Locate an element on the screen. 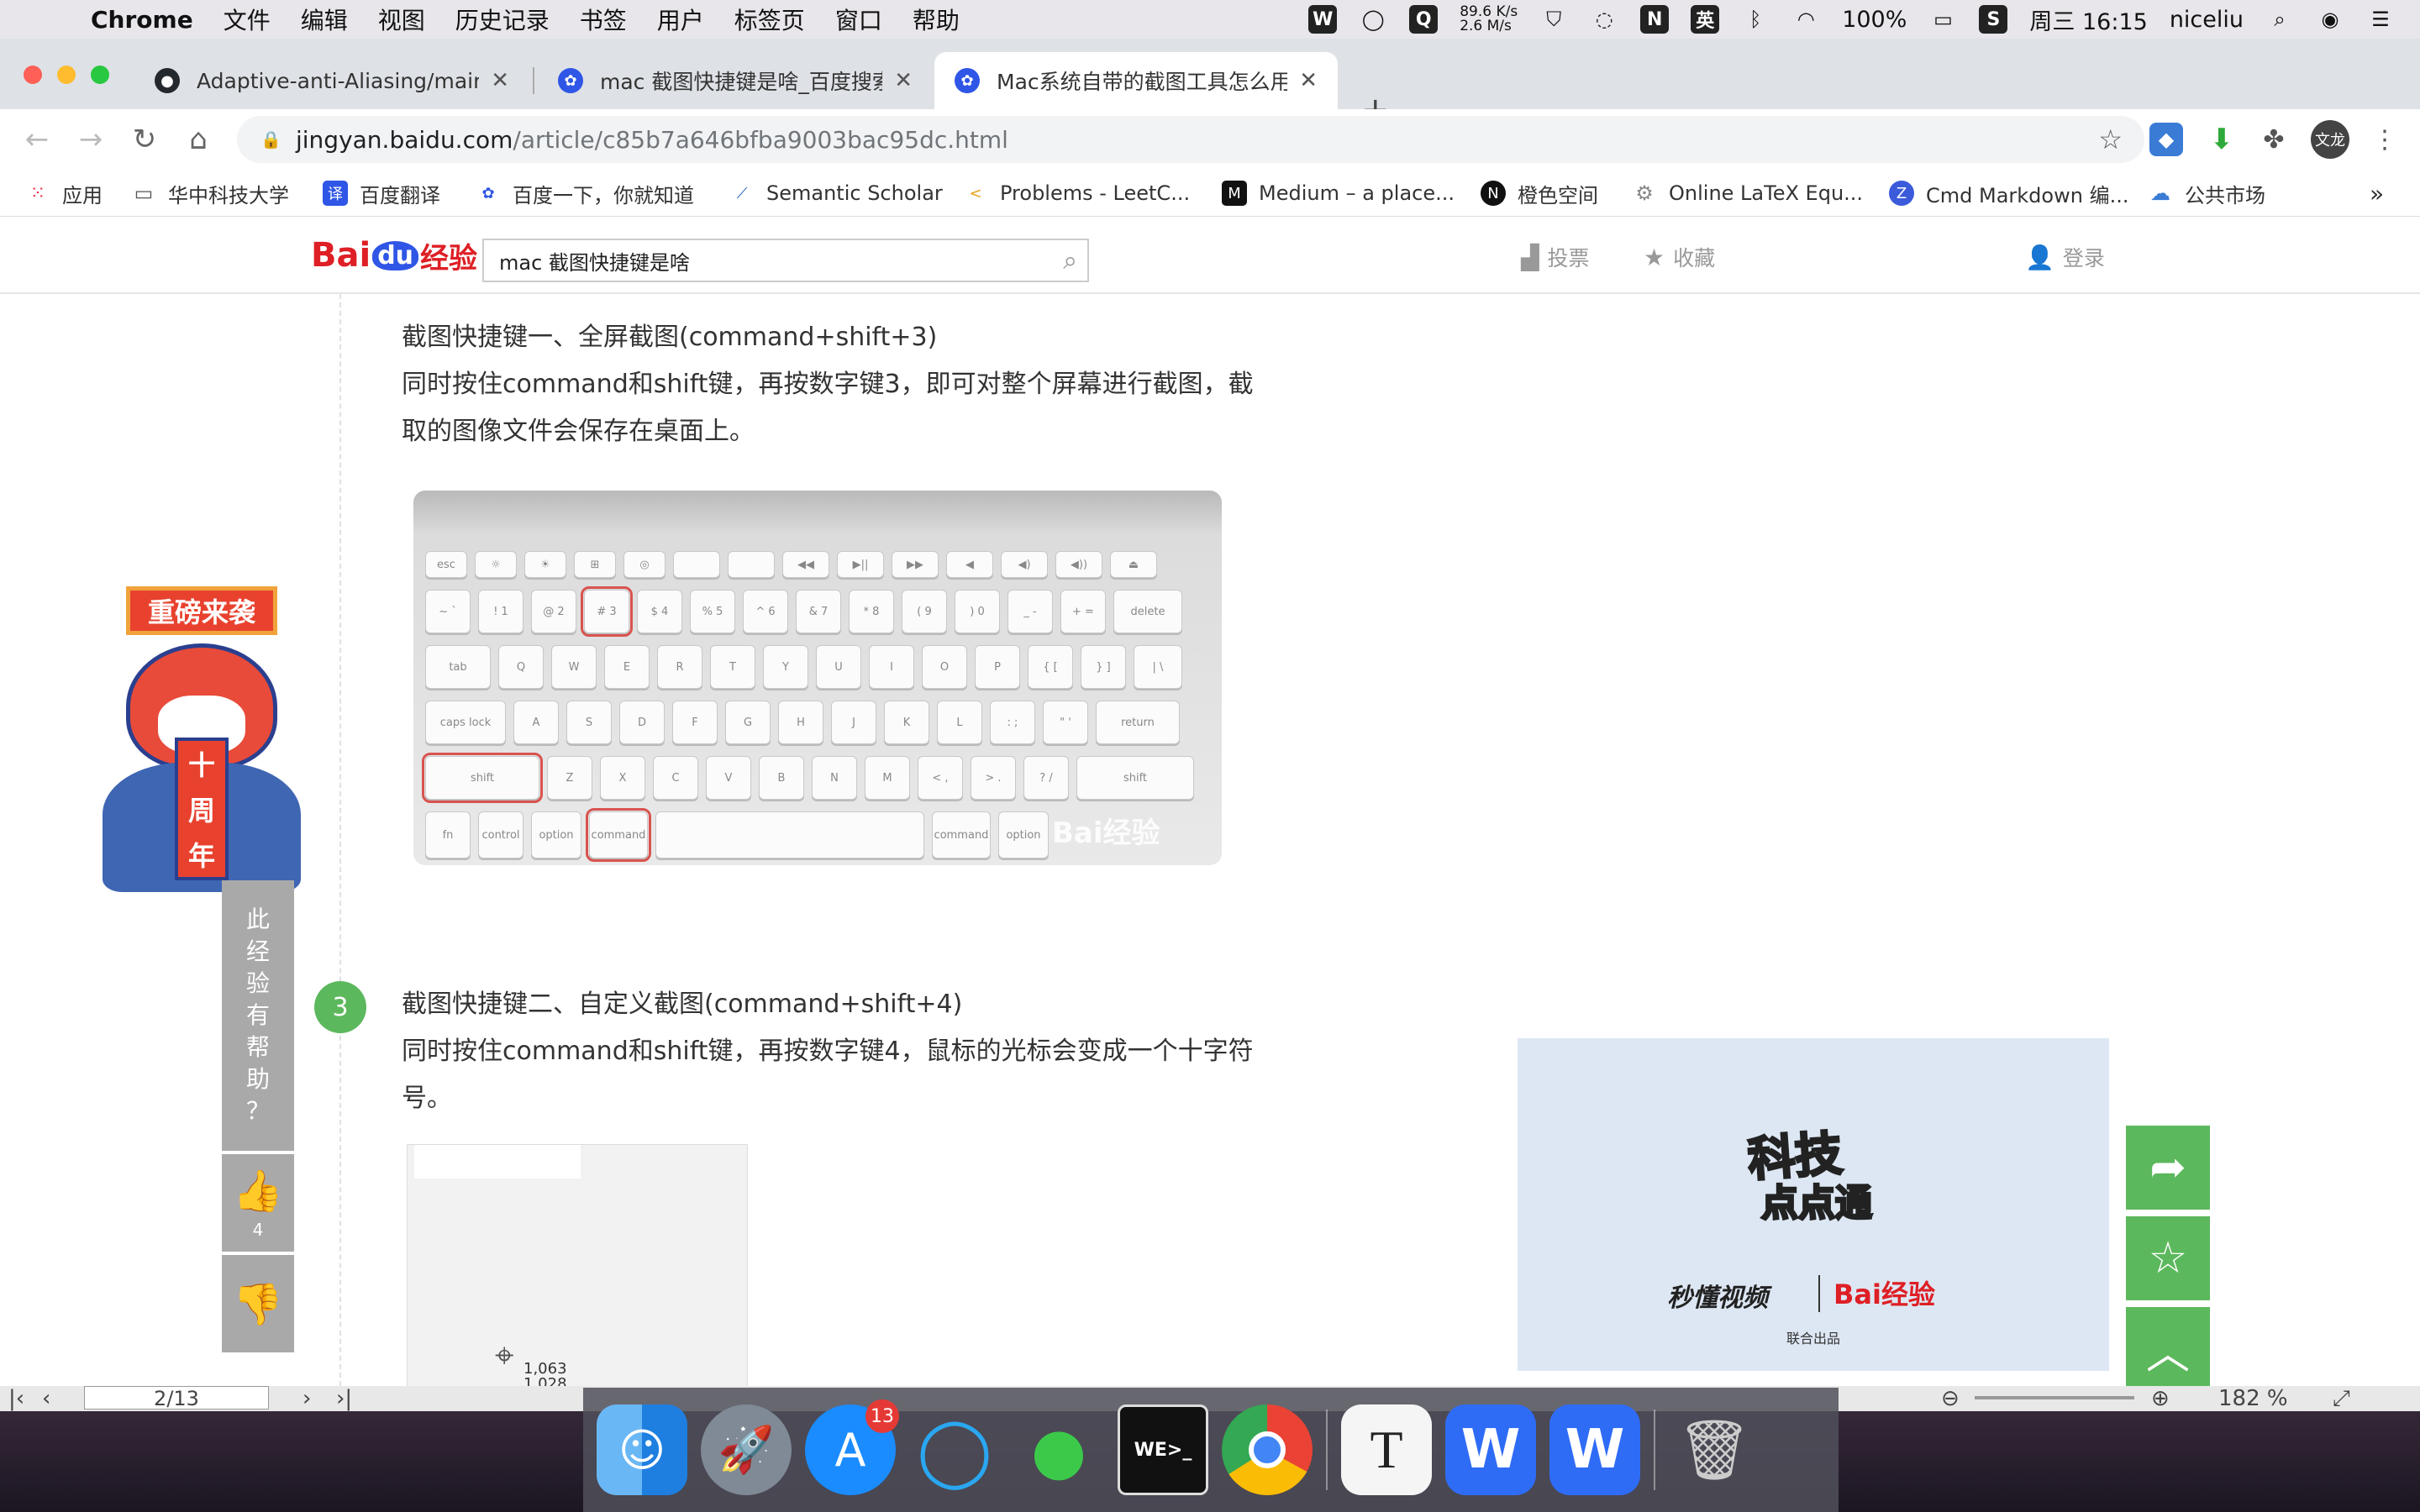 This screenshot has width=2420, height=1512. next-page-icon: › is located at coordinates (306, 1398).